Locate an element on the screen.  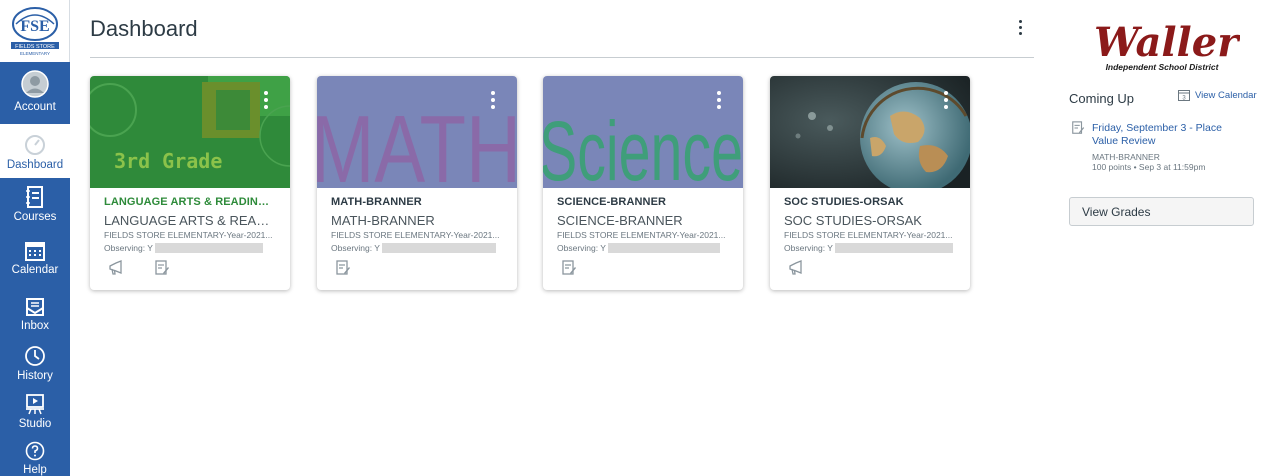
nav-inbox: Inbox is located at coordinates (35, 319).